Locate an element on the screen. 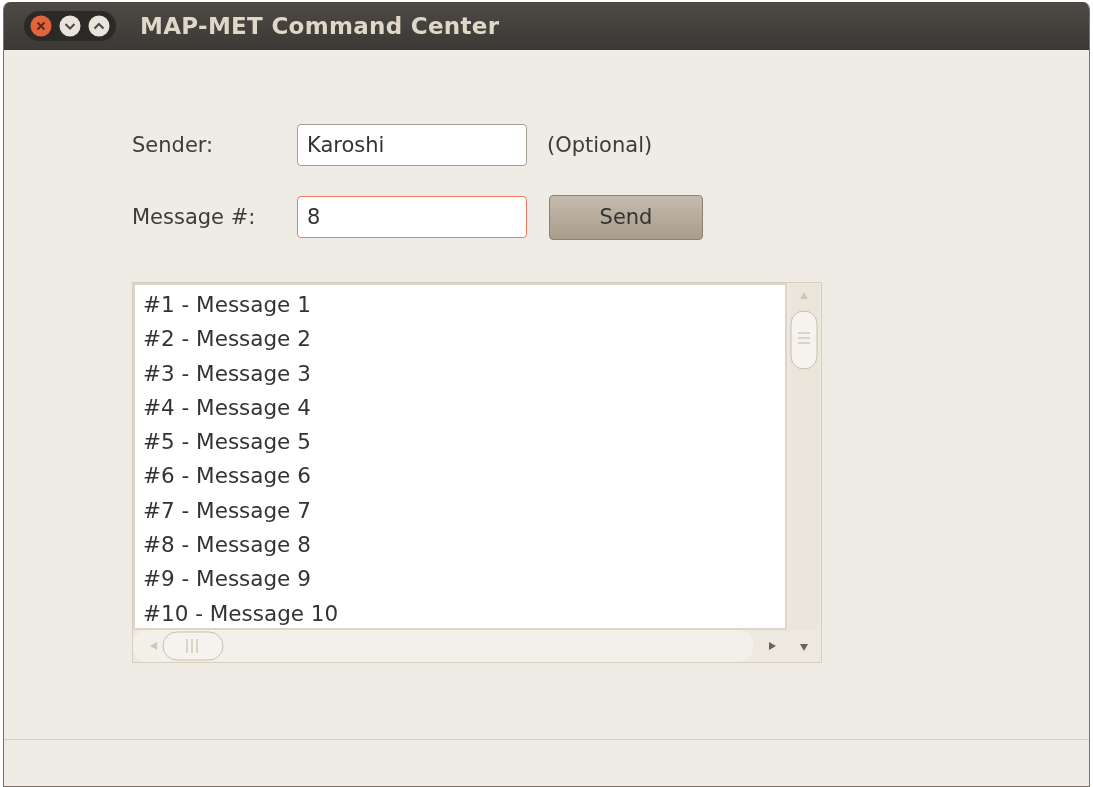 This screenshot has height=787, width=1093. list-item: #5 - Message 5 is located at coordinates (464, 442).